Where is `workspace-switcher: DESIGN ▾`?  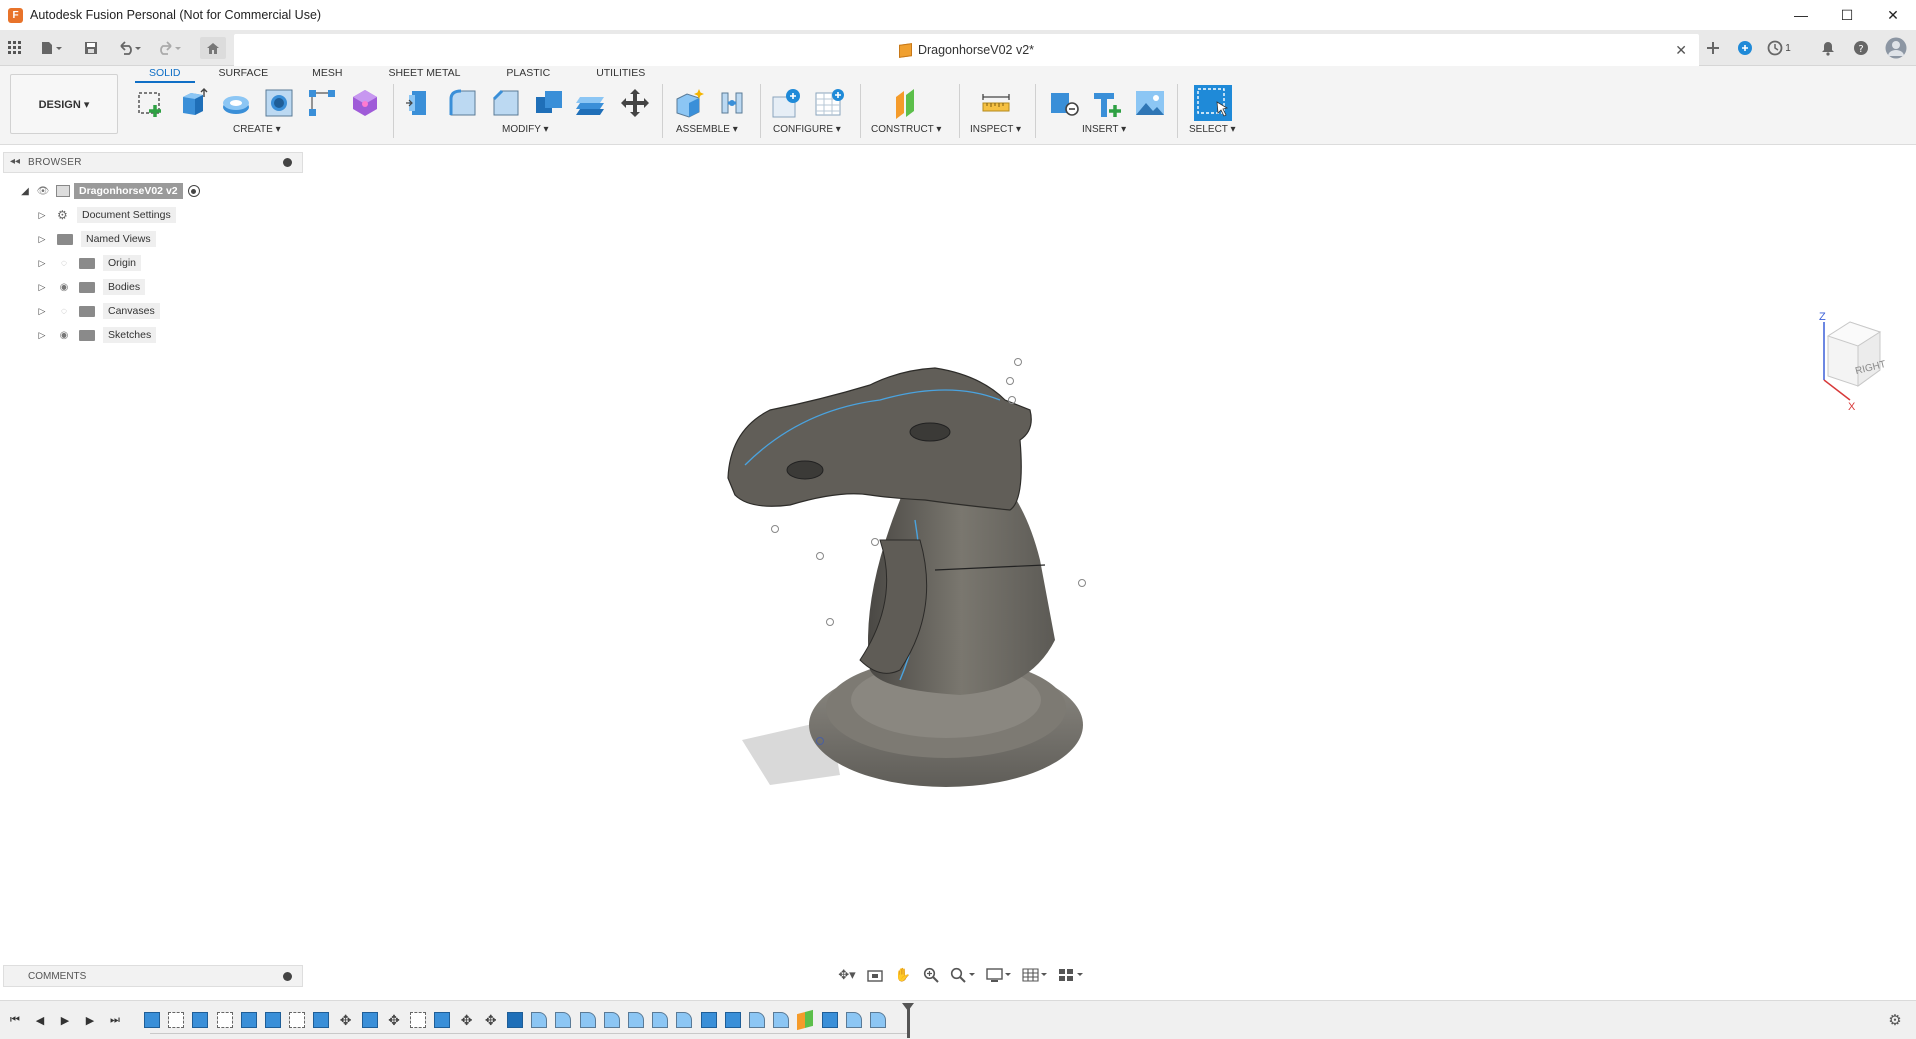
workspace-switcher: DESIGN ▾ is located at coordinates (64, 104).